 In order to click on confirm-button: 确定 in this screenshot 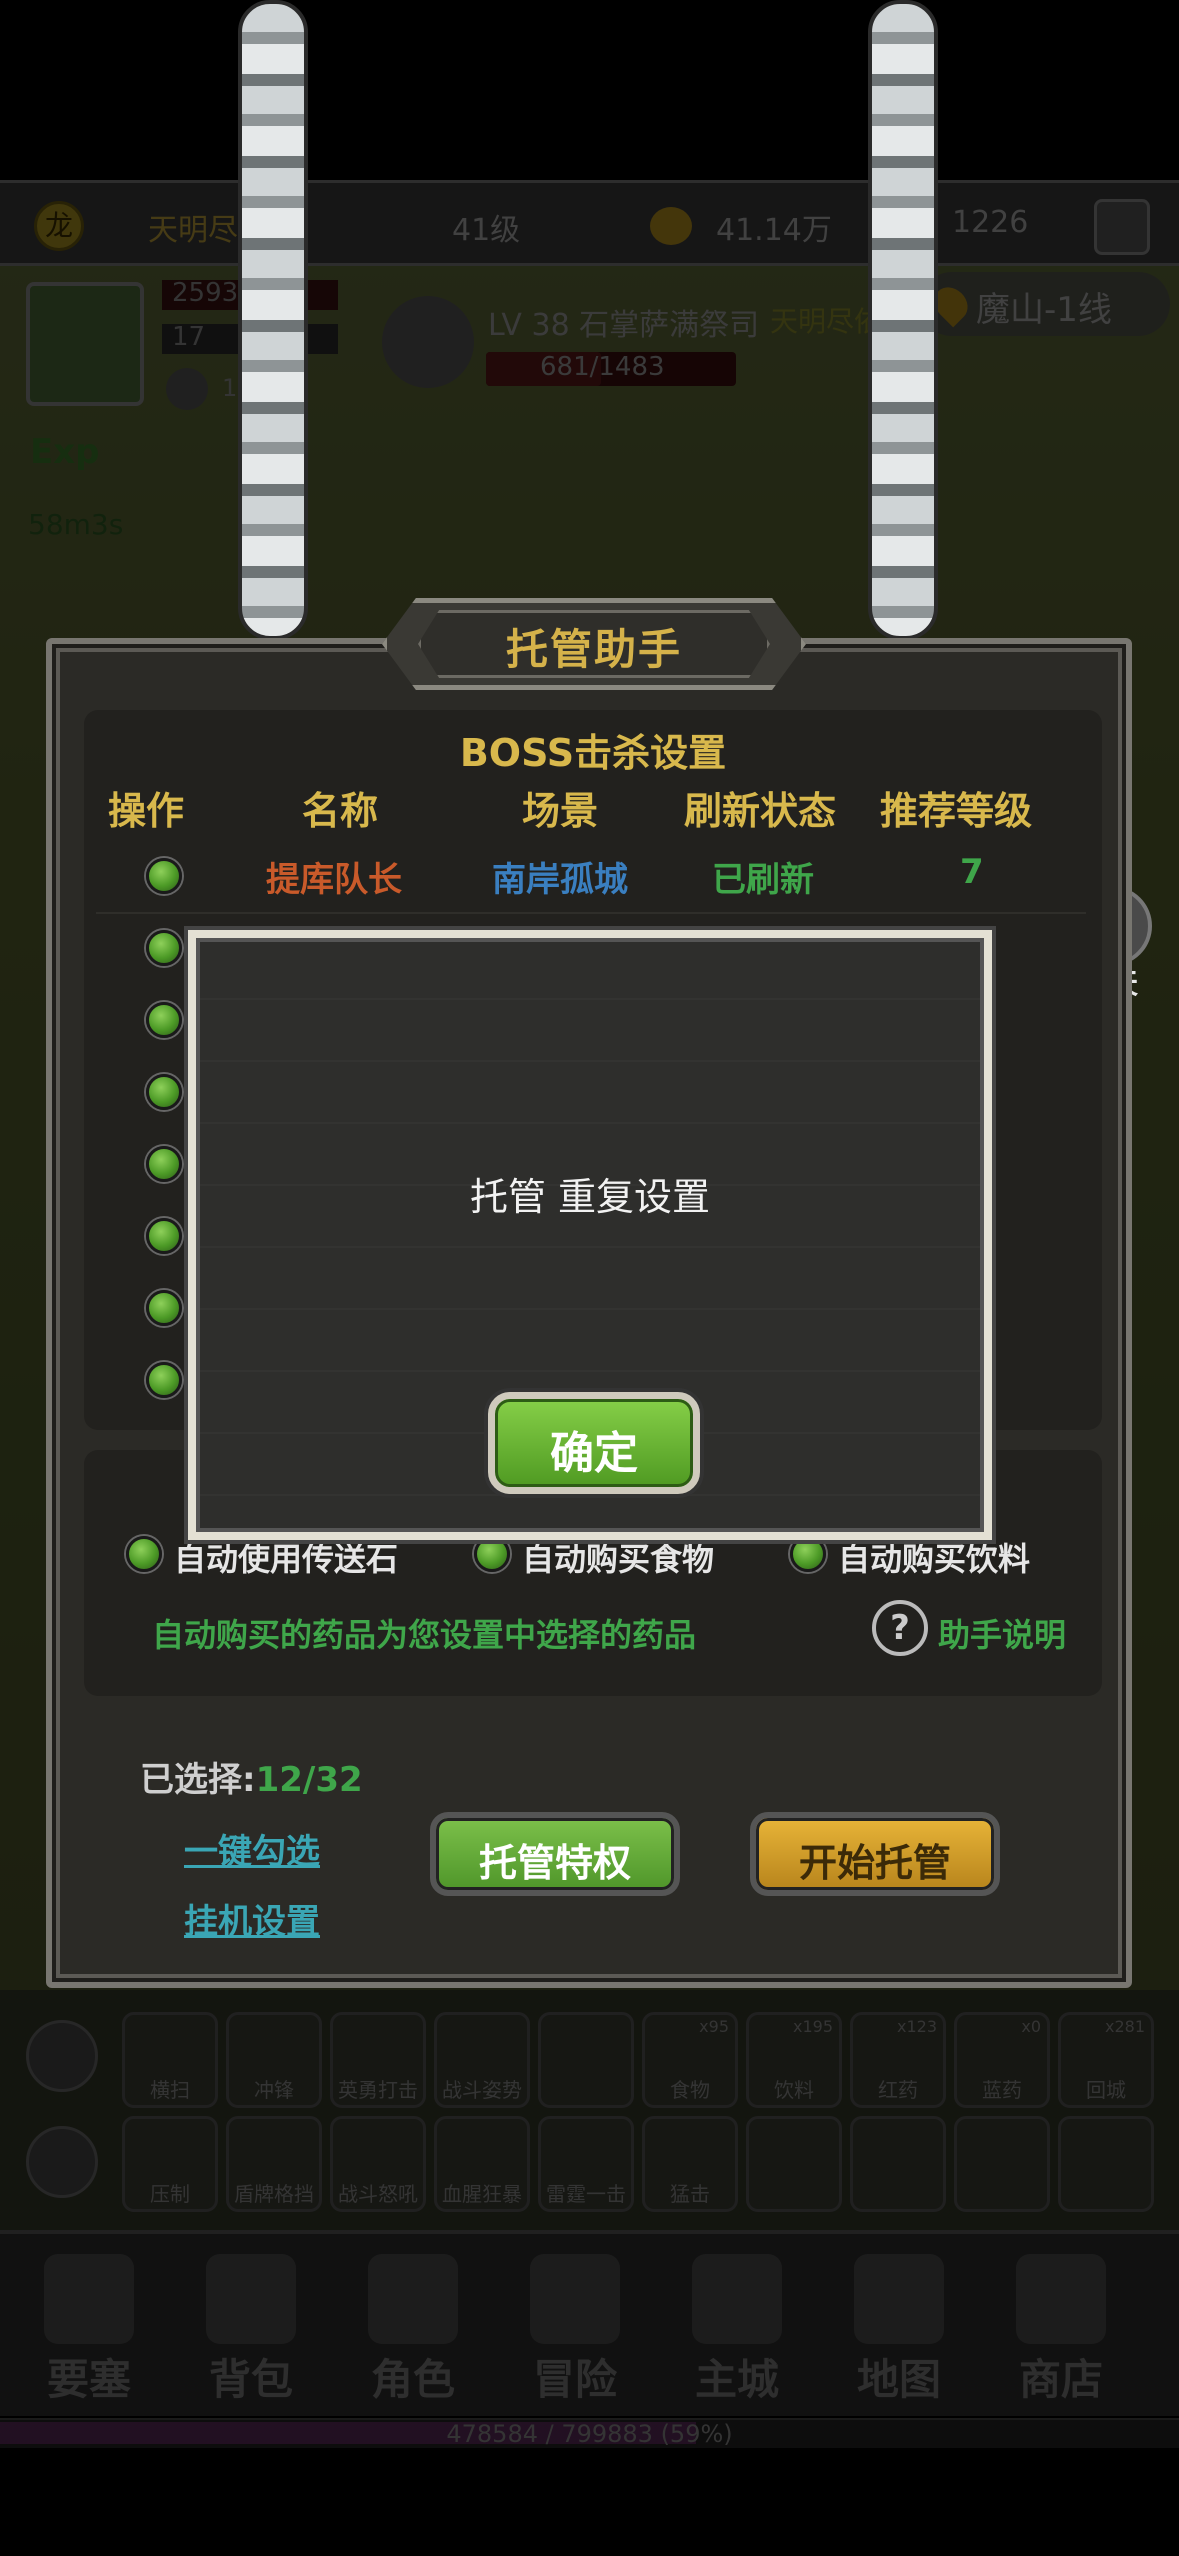, I will do `click(594, 1443)`.